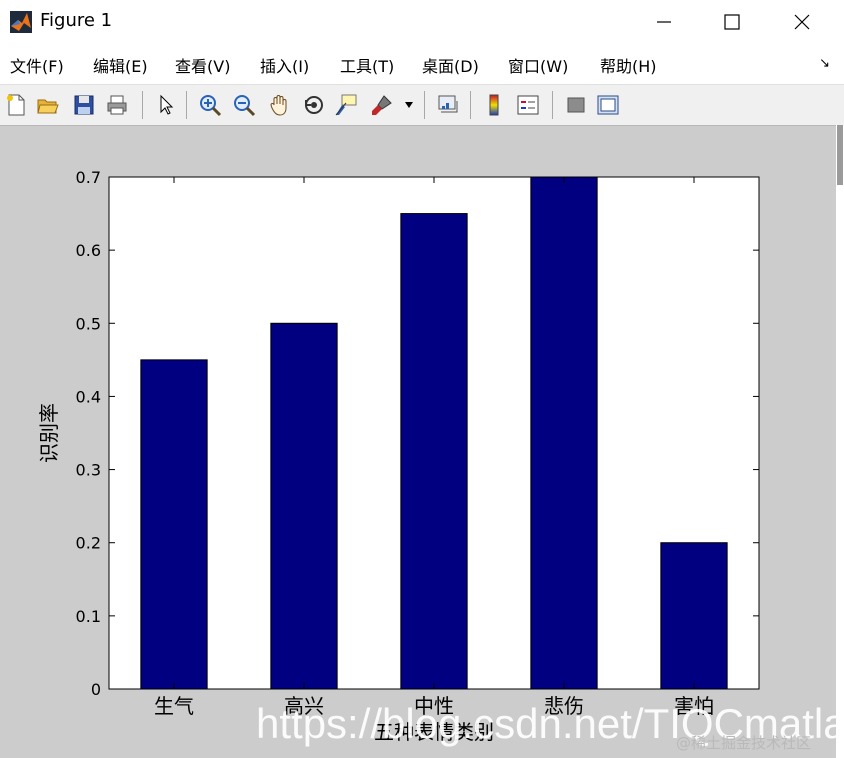 The height and width of the screenshot is (758, 844). What do you see at coordinates (88, 543) in the screenshot?
I see `y-tick-label: 0.2` at bounding box center [88, 543].